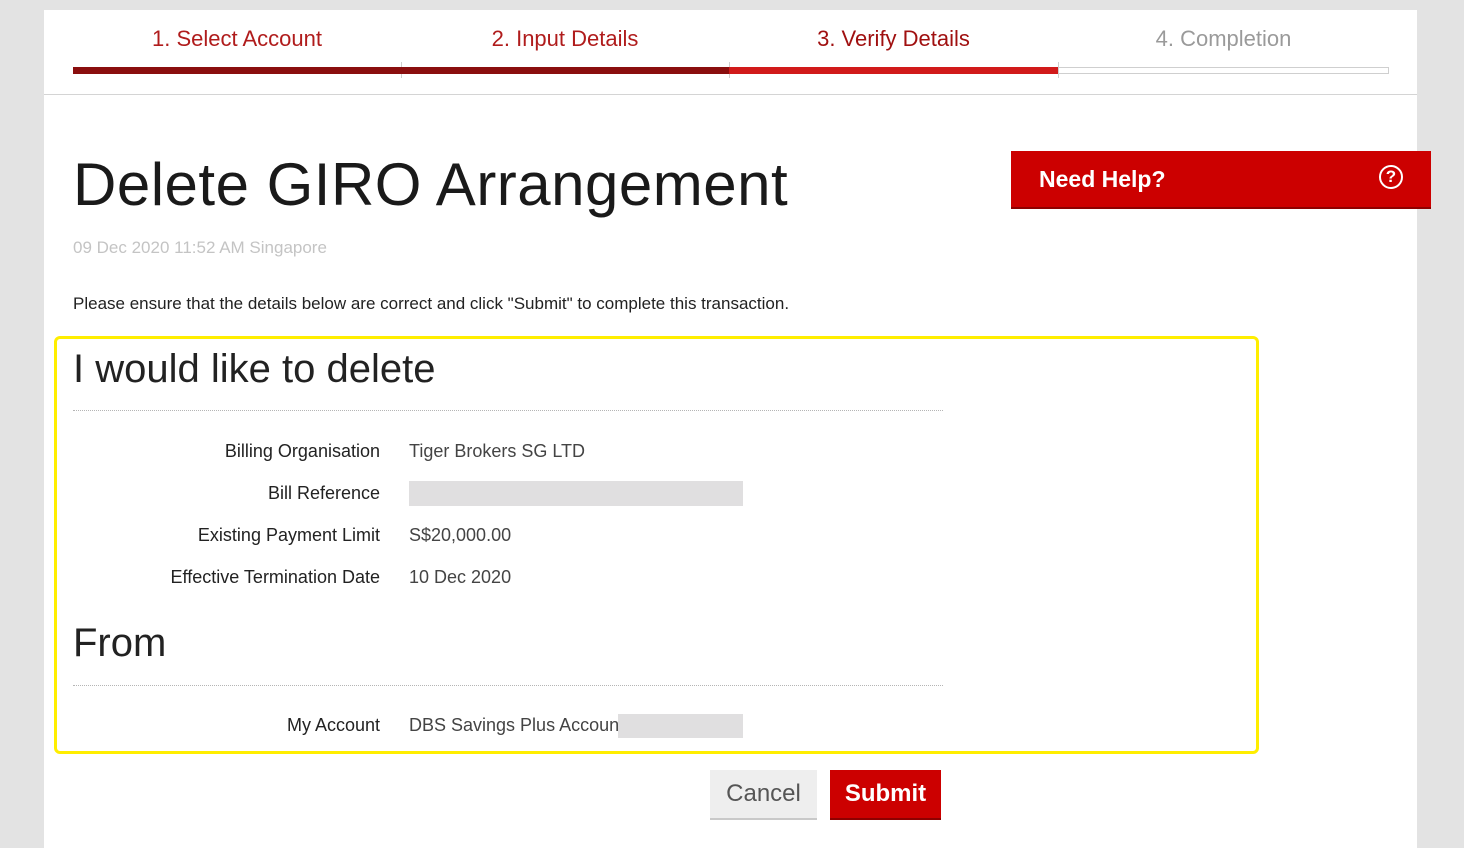 The width and height of the screenshot is (1464, 848). What do you see at coordinates (237, 38) in the screenshot?
I see `step-label: 1. Select Account` at bounding box center [237, 38].